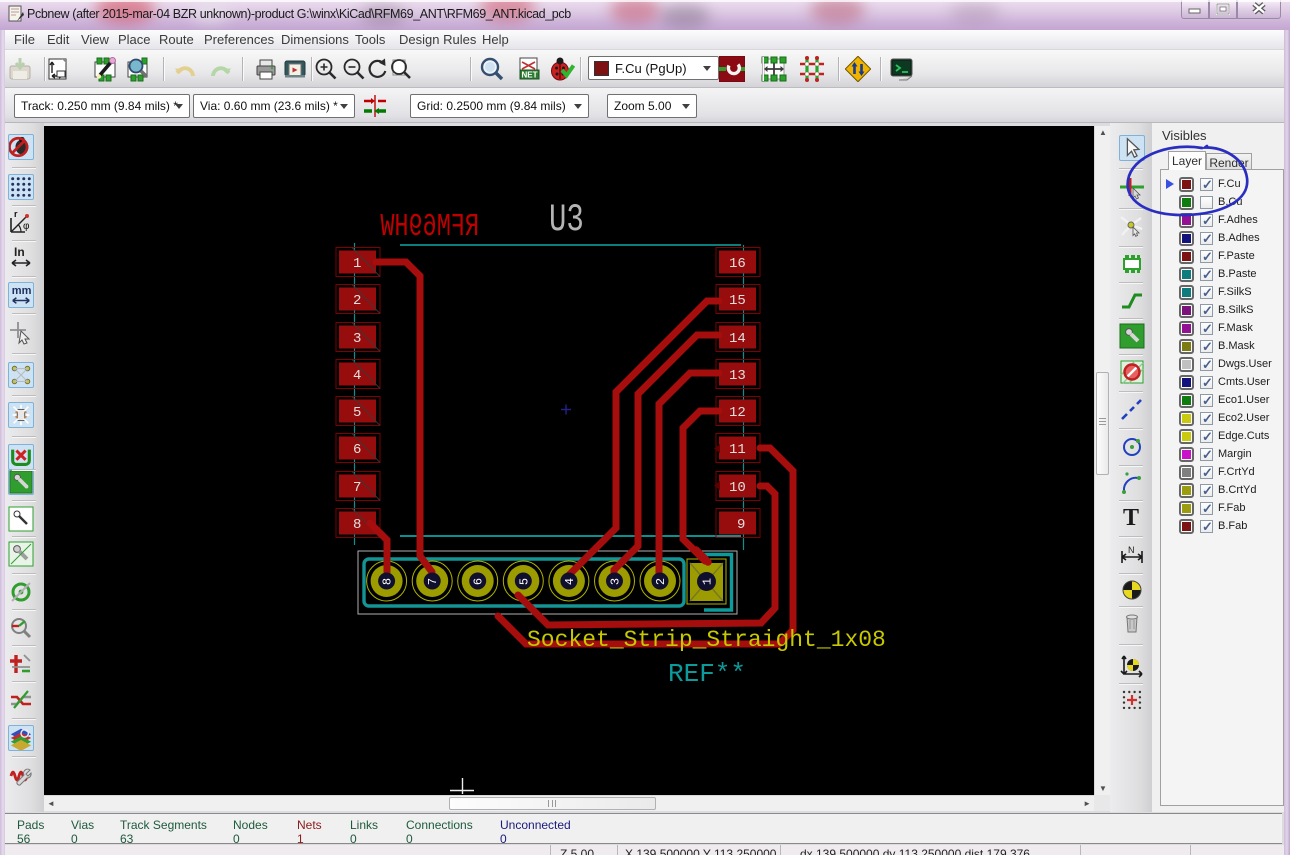 Image resolution: width=1290 pixels, height=855 pixels. Describe the element at coordinates (737, 339) in the screenshot. I see `svg-text: 14` at that location.